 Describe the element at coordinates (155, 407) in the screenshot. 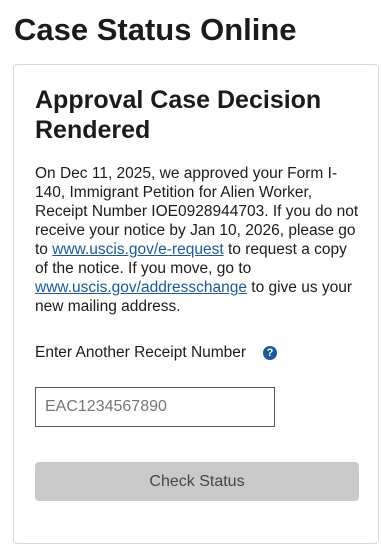

I see `receipt-number-input` at that location.